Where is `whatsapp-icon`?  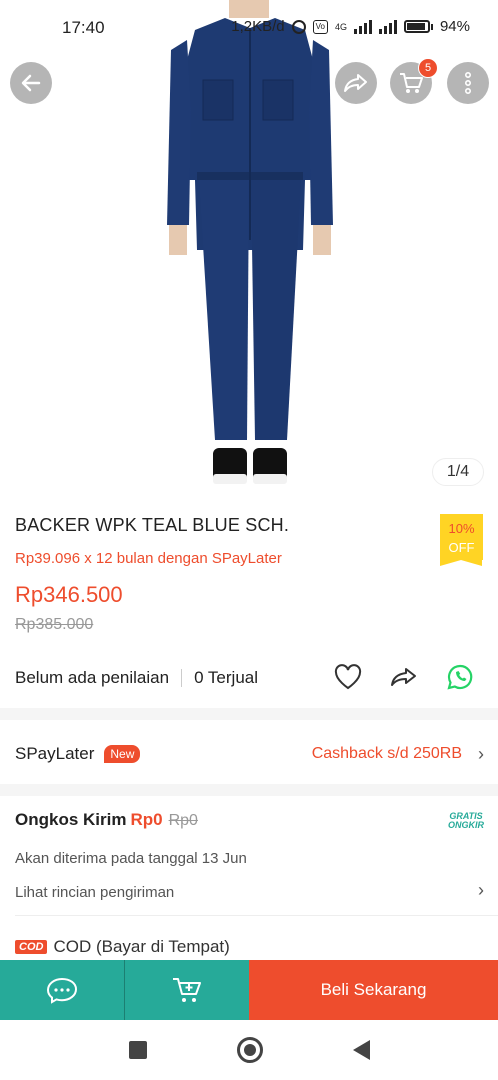
whatsapp-icon is located at coordinates (460, 677).